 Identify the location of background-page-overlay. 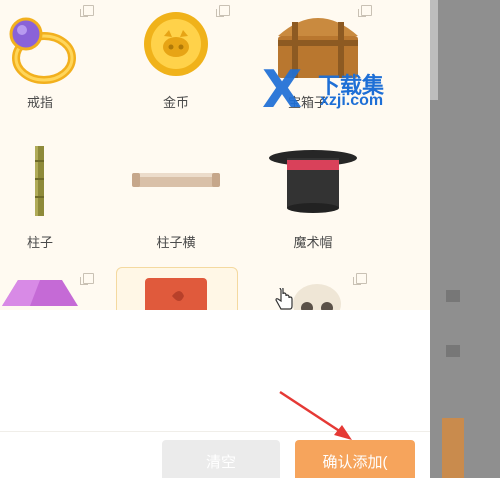
(465, 239).